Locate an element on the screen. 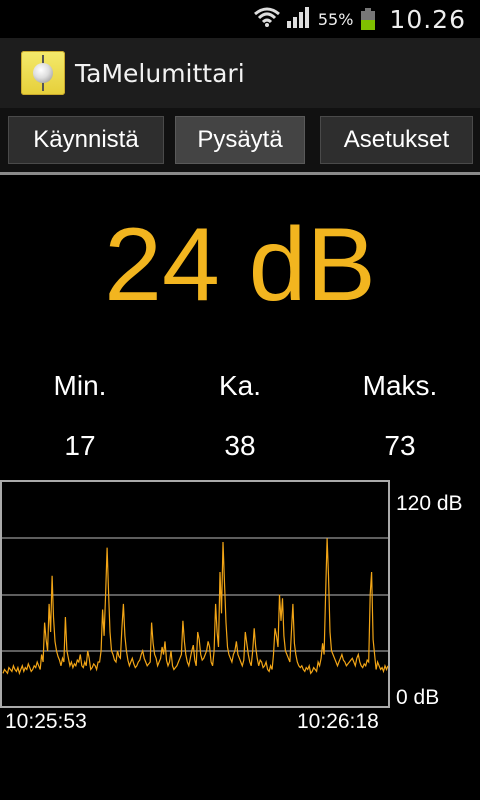 Image resolution: width=480 pixels, height=800 pixels. current-reading: 24 dB is located at coordinates (240, 265).